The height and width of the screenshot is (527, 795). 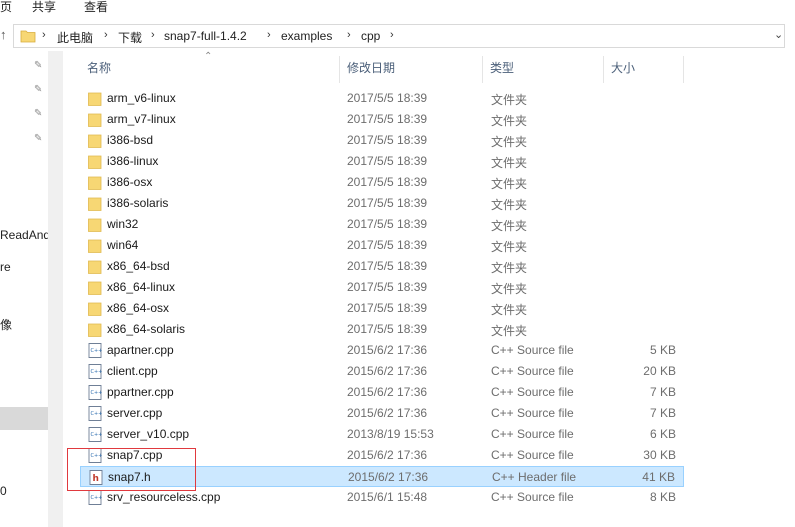 What do you see at coordinates (24, 235) in the screenshot?
I see `nav-item: ReadAnd` at bounding box center [24, 235].